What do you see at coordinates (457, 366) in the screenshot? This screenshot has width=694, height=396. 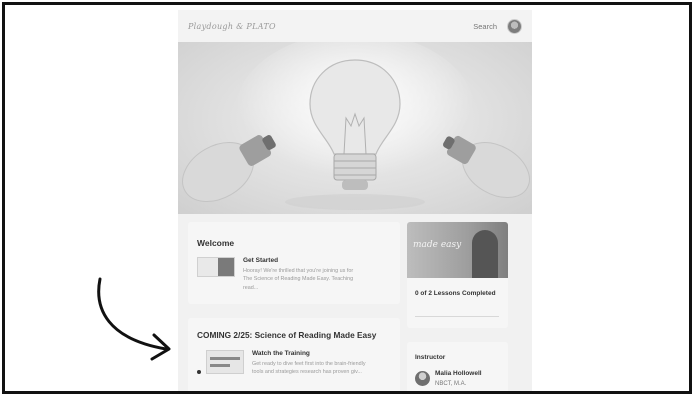 I see `instructor-card: Instructor Malia Hollowell NBCT, M.A.` at bounding box center [457, 366].